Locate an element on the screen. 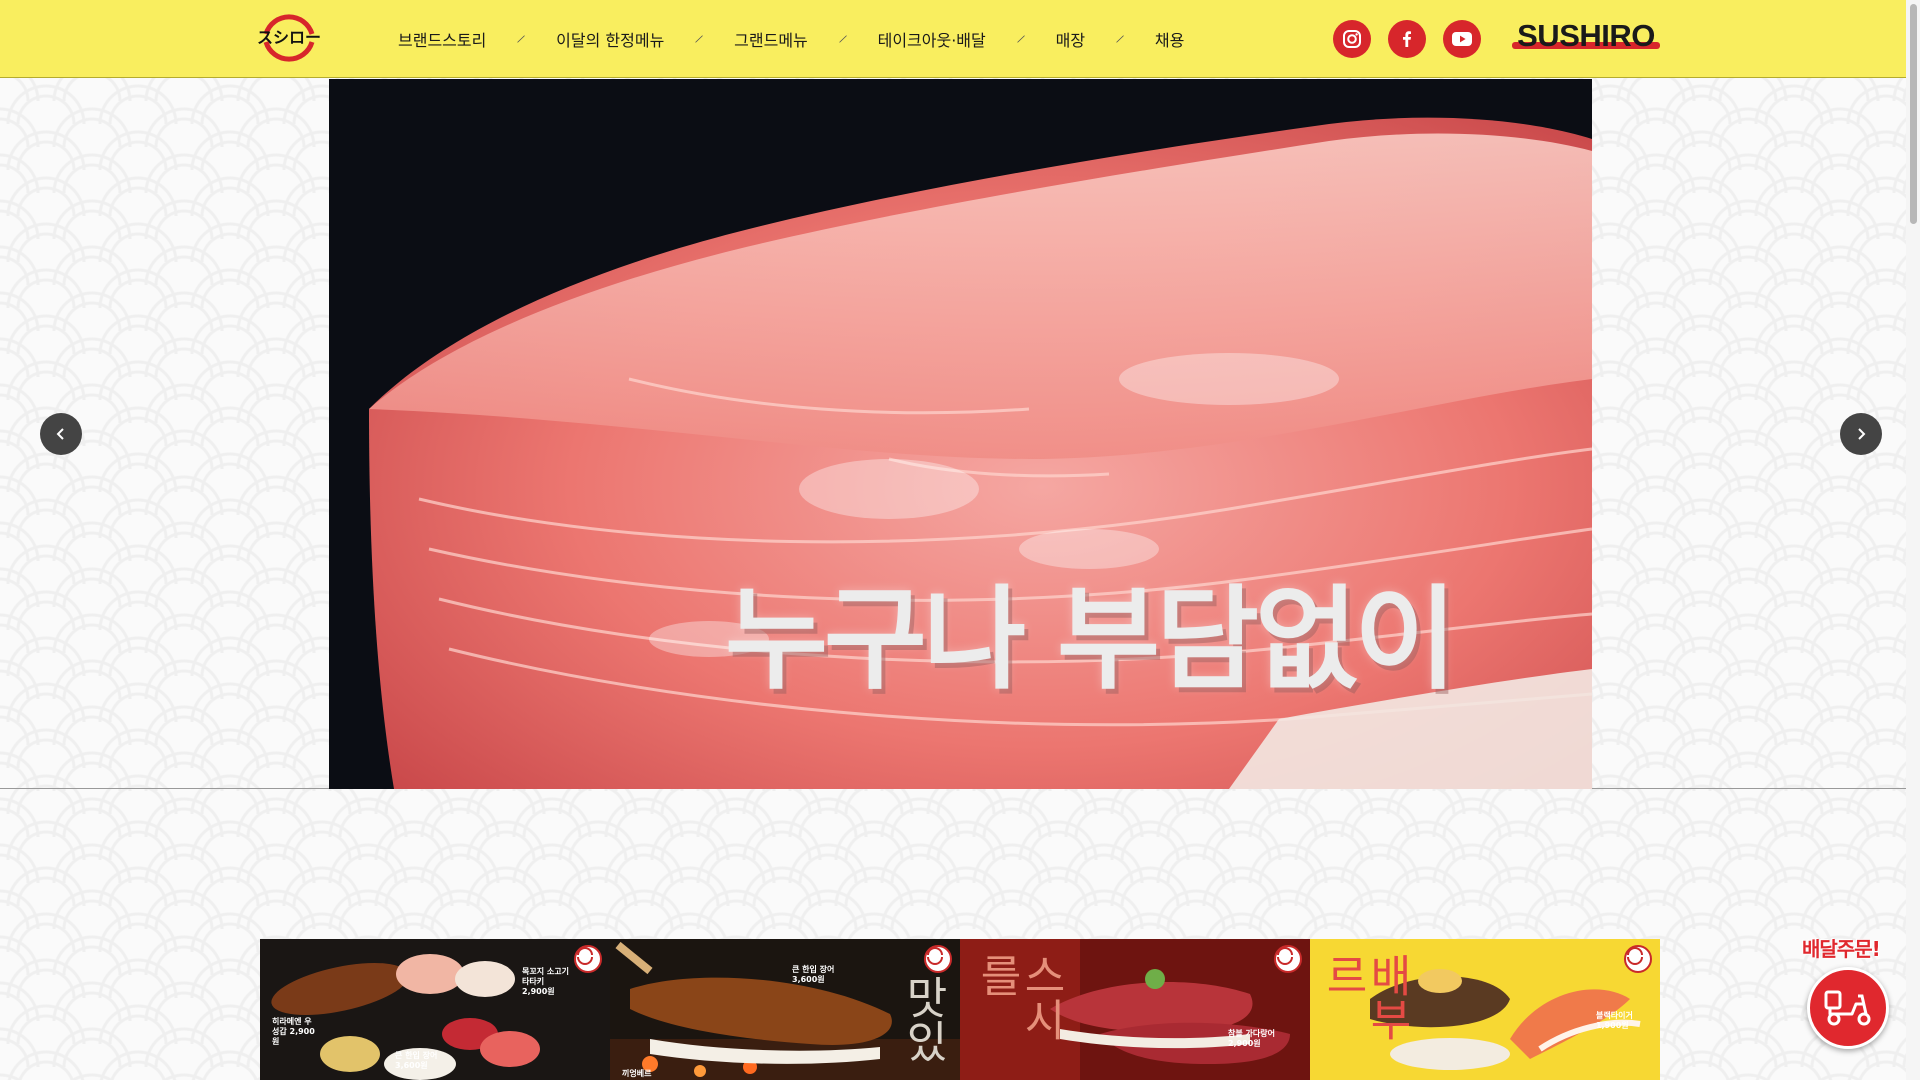 Image resolution: width=1920 pixels, height=1080 pixels. instagram-icon is located at coordinates (1352, 39).